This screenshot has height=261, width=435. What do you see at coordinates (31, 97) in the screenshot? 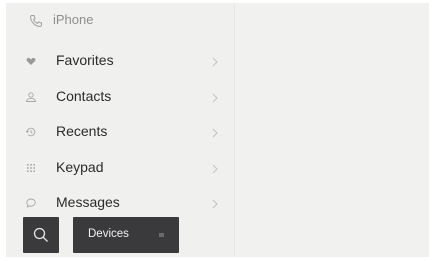
I see `person-icon` at bounding box center [31, 97].